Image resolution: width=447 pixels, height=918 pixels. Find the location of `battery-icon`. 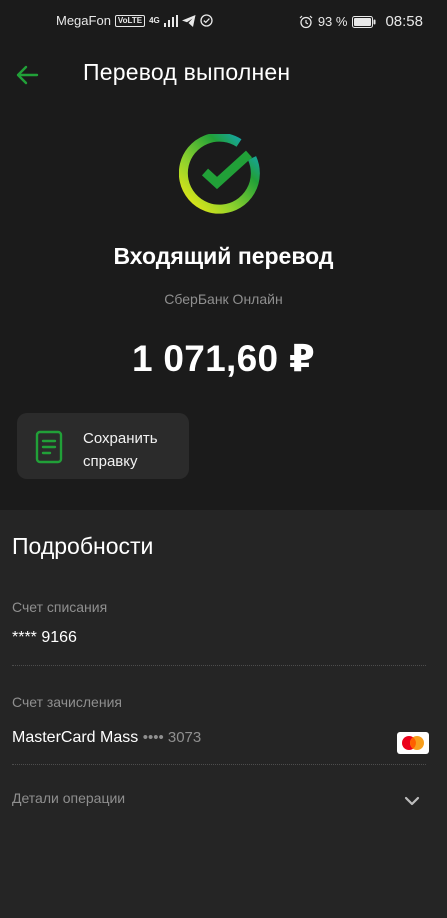

battery-icon is located at coordinates (364, 21).